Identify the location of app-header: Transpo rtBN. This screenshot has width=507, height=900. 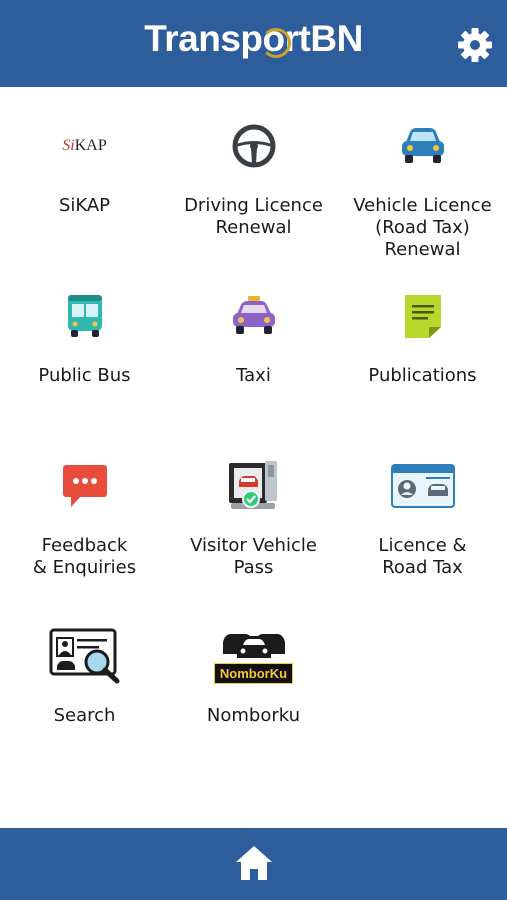
(253, 43).